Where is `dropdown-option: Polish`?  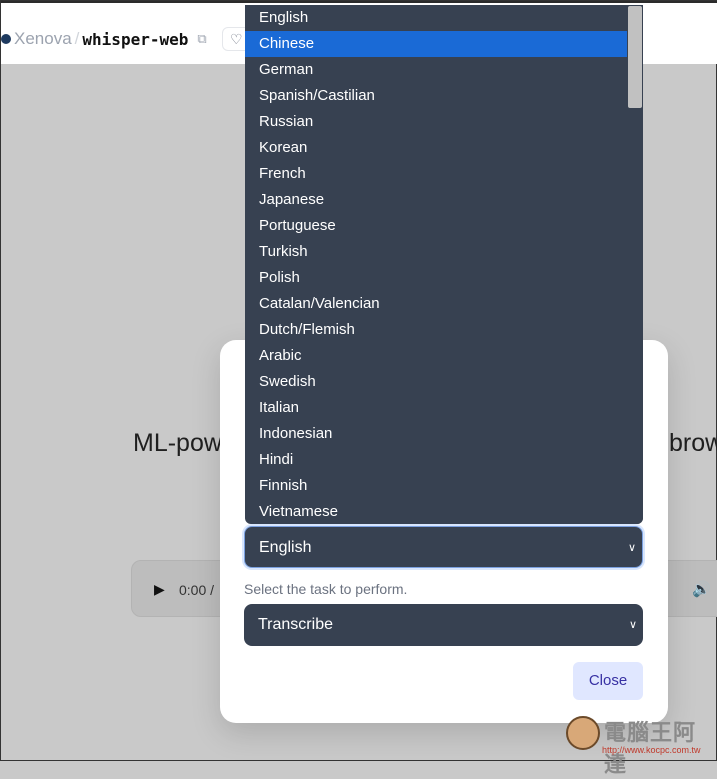
dropdown-option: Polish is located at coordinates (444, 278).